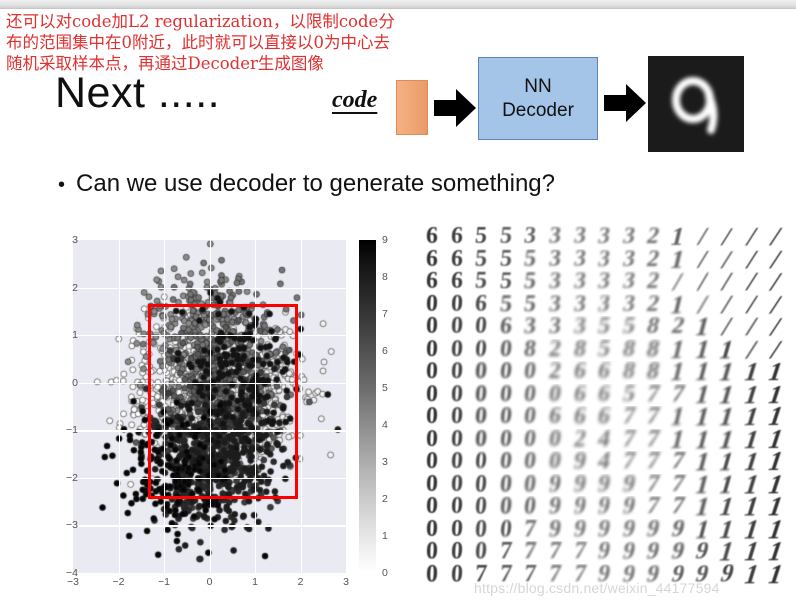 Image resolution: width=796 pixels, height=607 pixels. Describe the element at coordinates (555, 372) in the screenshot. I see `generated-digit-cell: 2` at that location.